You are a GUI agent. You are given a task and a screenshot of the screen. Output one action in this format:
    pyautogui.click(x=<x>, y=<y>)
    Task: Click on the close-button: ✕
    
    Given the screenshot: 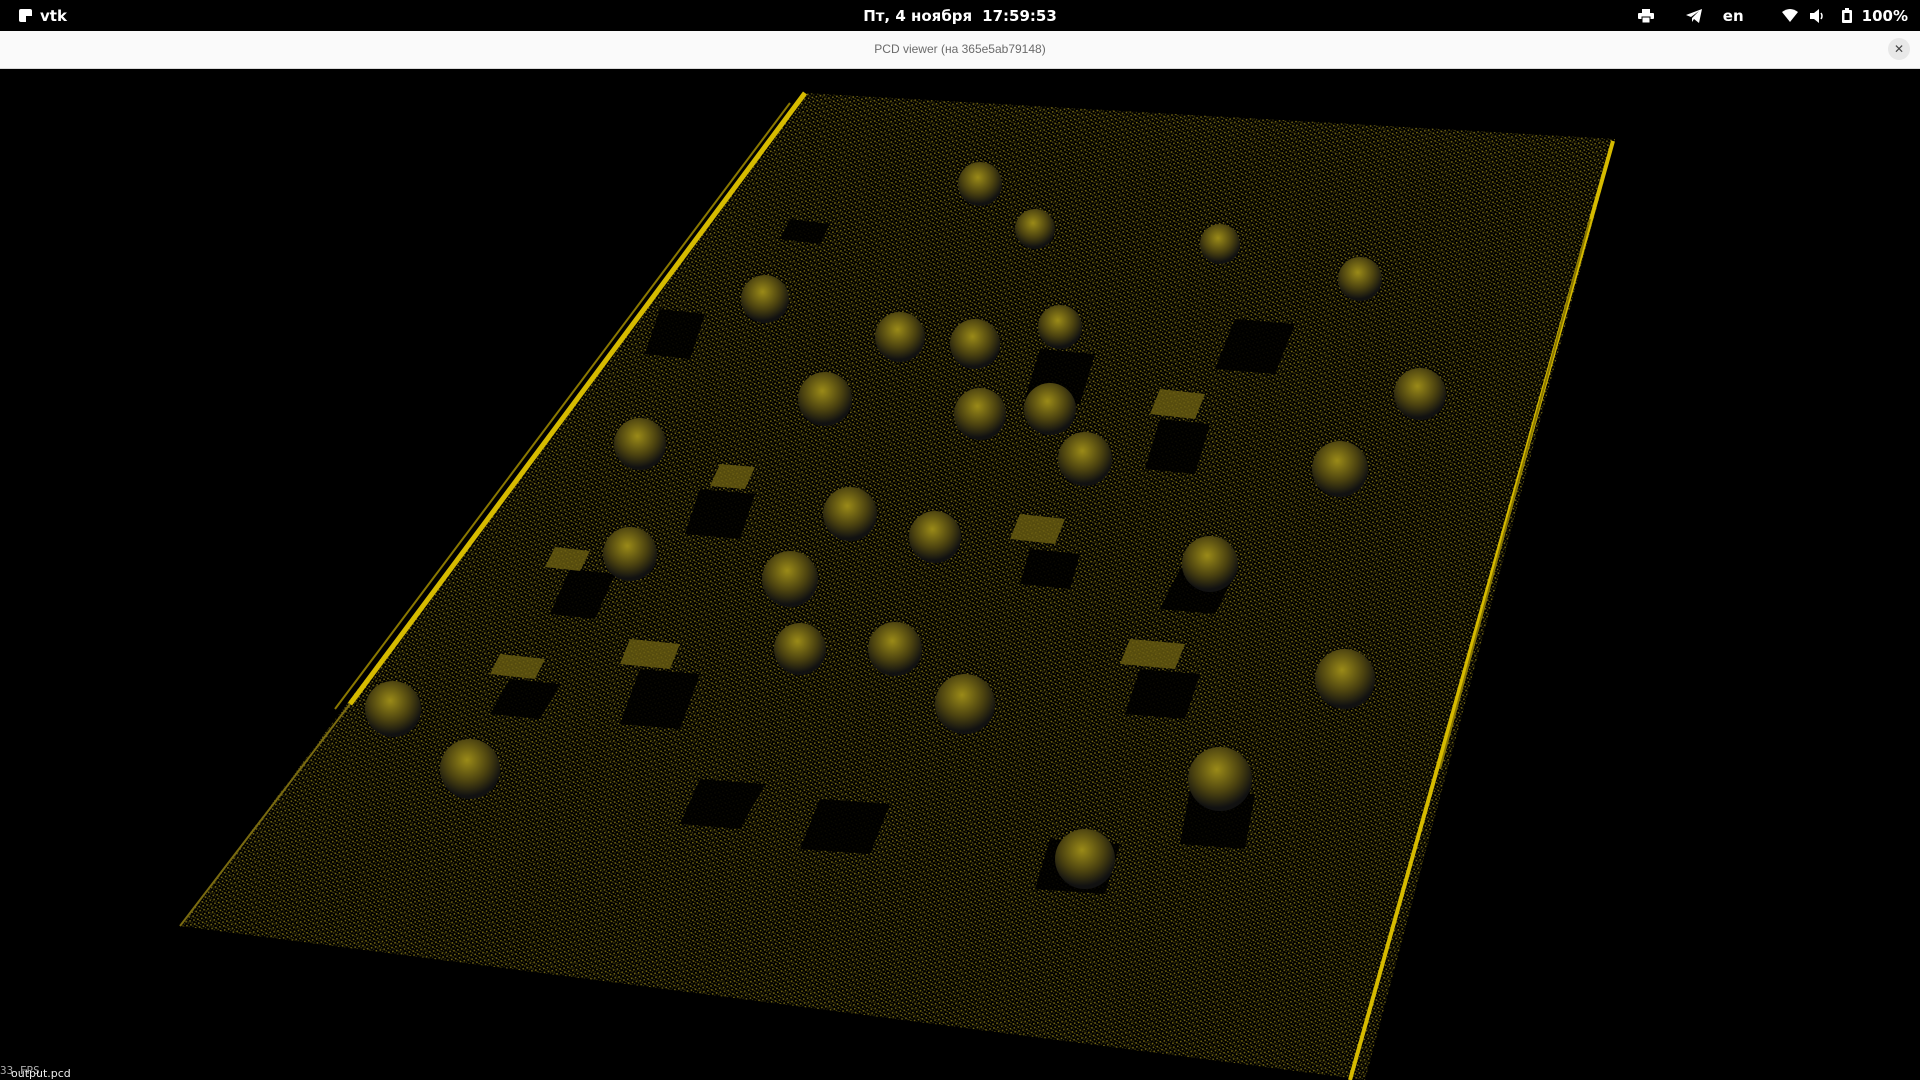 What is the action you would take?
    pyautogui.click(x=1899, y=49)
    